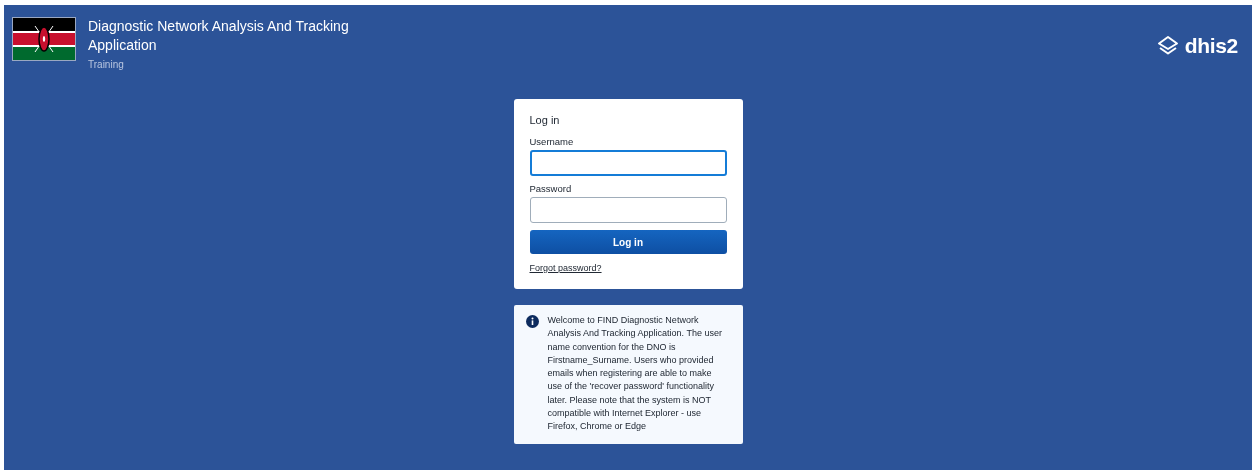  I want to click on environment-label: Training, so click(106, 64).